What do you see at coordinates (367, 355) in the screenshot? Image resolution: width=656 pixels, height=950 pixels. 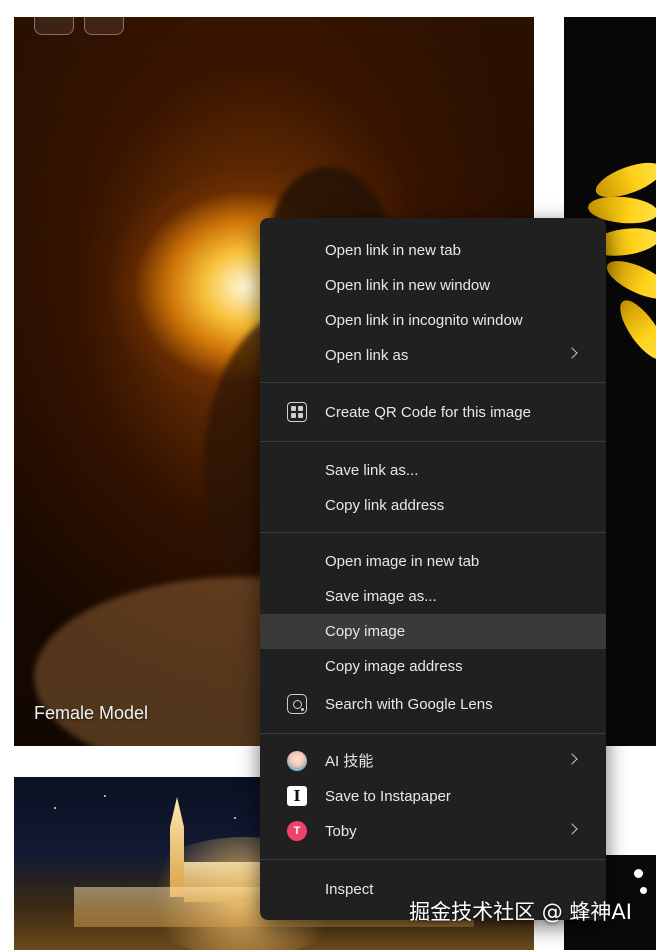 I see `menu-item-label: Open link as` at bounding box center [367, 355].